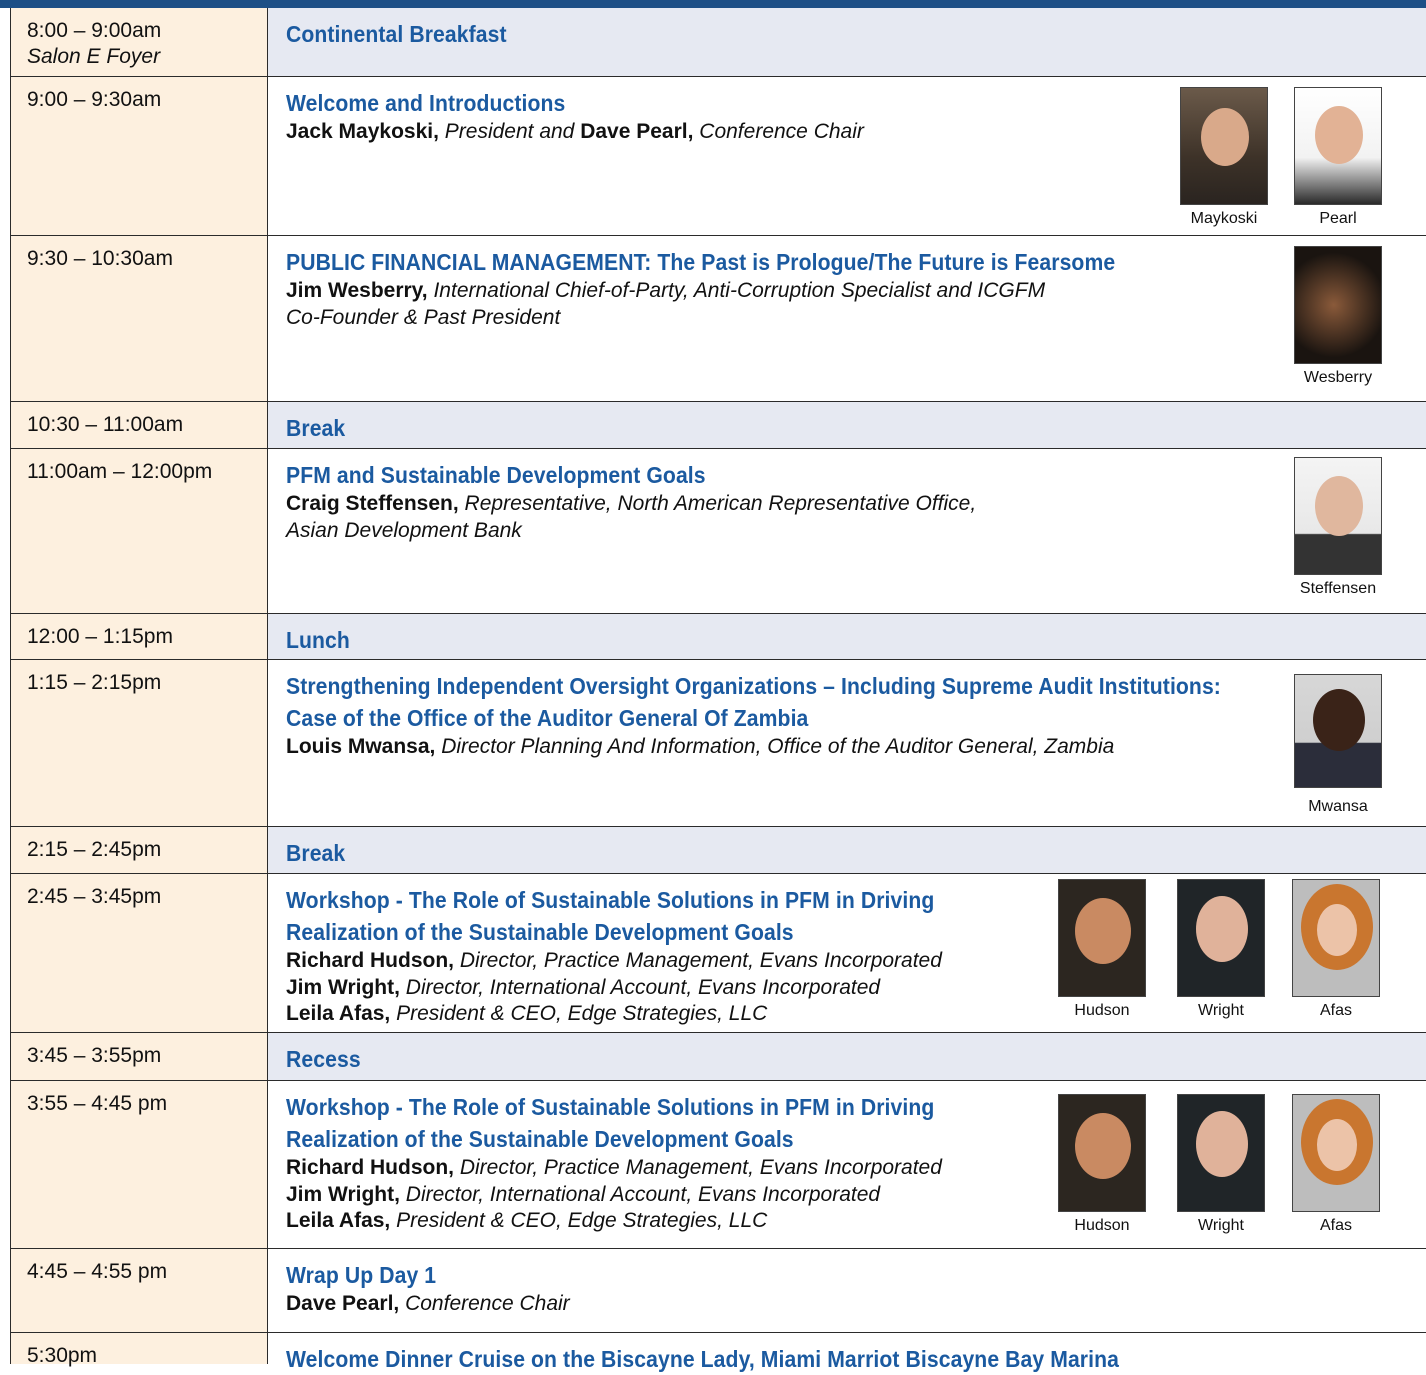 The width and height of the screenshot is (1426, 1375). What do you see at coordinates (94, 99) in the screenshot?
I see `time-text: 9:00 – 9:30am` at bounding box center [94, 99].